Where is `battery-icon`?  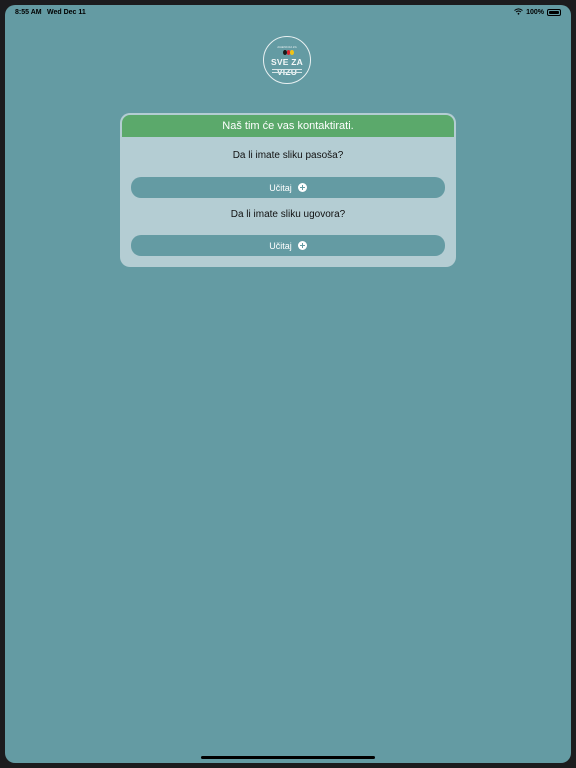 battery-icon is located at coordinates (554, 12).